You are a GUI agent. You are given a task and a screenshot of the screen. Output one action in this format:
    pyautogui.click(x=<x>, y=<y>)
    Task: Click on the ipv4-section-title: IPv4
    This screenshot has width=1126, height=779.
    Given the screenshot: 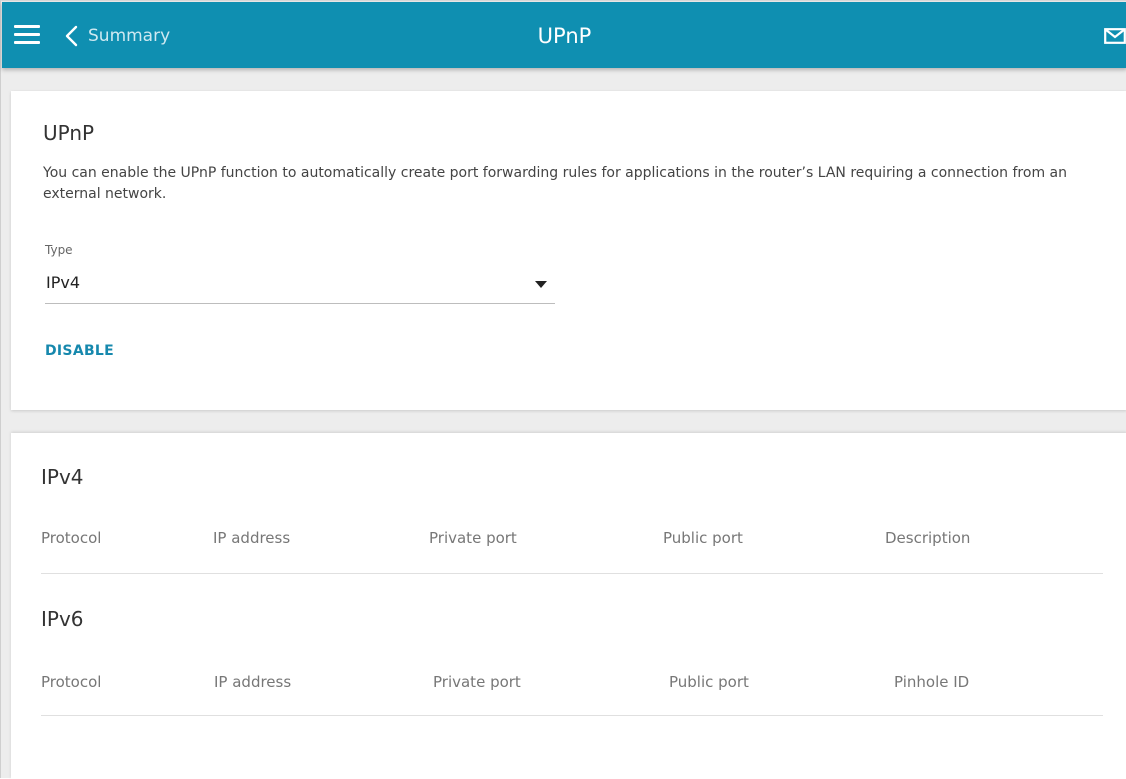 What is the action you would take?
    pyautogui.click(x=62, y=477)
    